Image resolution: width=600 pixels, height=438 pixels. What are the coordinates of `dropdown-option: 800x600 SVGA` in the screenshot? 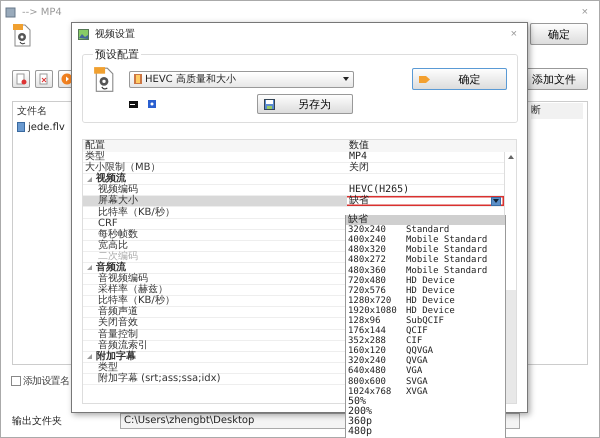 It's located at (425, 381).